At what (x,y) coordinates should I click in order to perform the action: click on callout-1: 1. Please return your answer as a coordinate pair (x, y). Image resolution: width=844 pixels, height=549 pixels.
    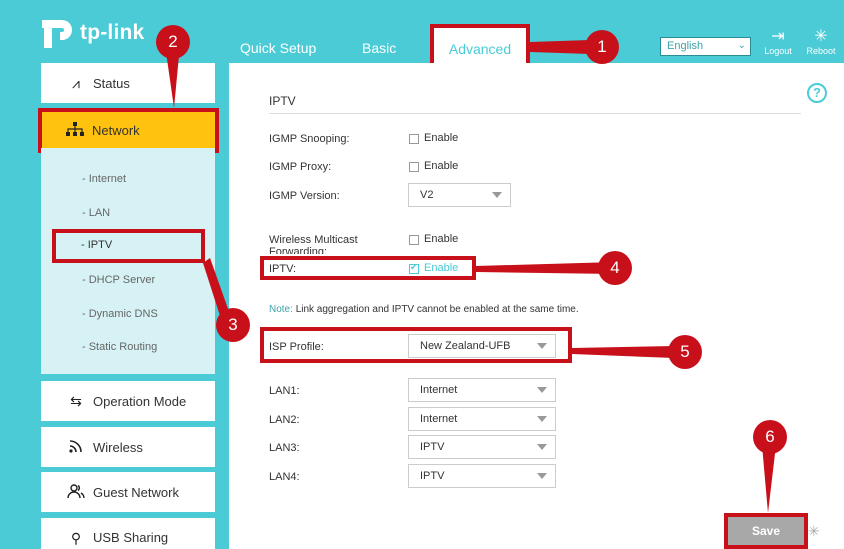
    Looking at the image, I should click on (602, 47).